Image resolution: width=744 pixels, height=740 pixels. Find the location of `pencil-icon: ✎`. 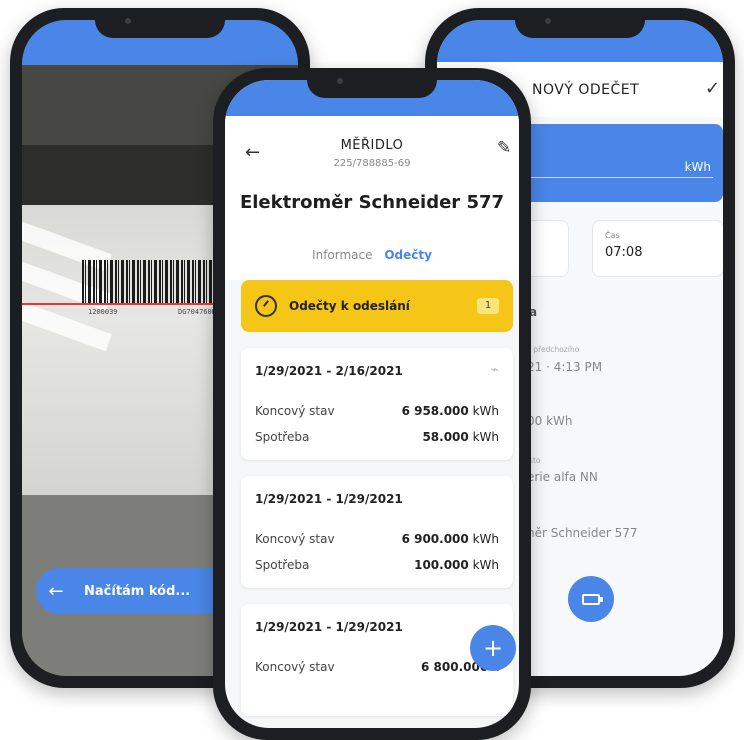

pencil-icon: ✎ is located at coordinates (504, 148).